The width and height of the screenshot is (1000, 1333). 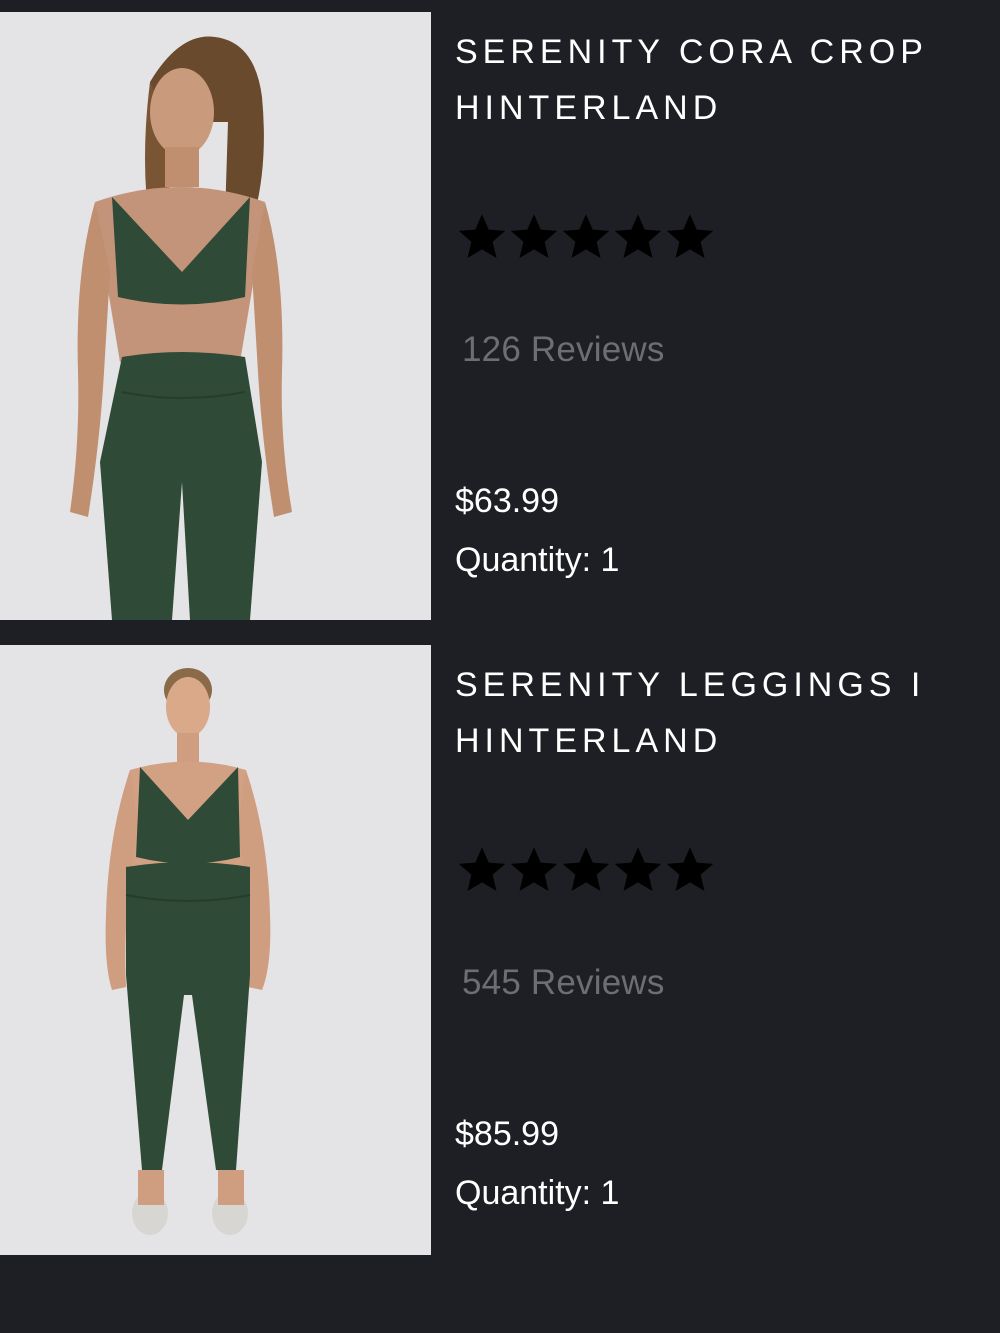 I want to click on review-count: 126 Reviews, so click(x=563, y=350).